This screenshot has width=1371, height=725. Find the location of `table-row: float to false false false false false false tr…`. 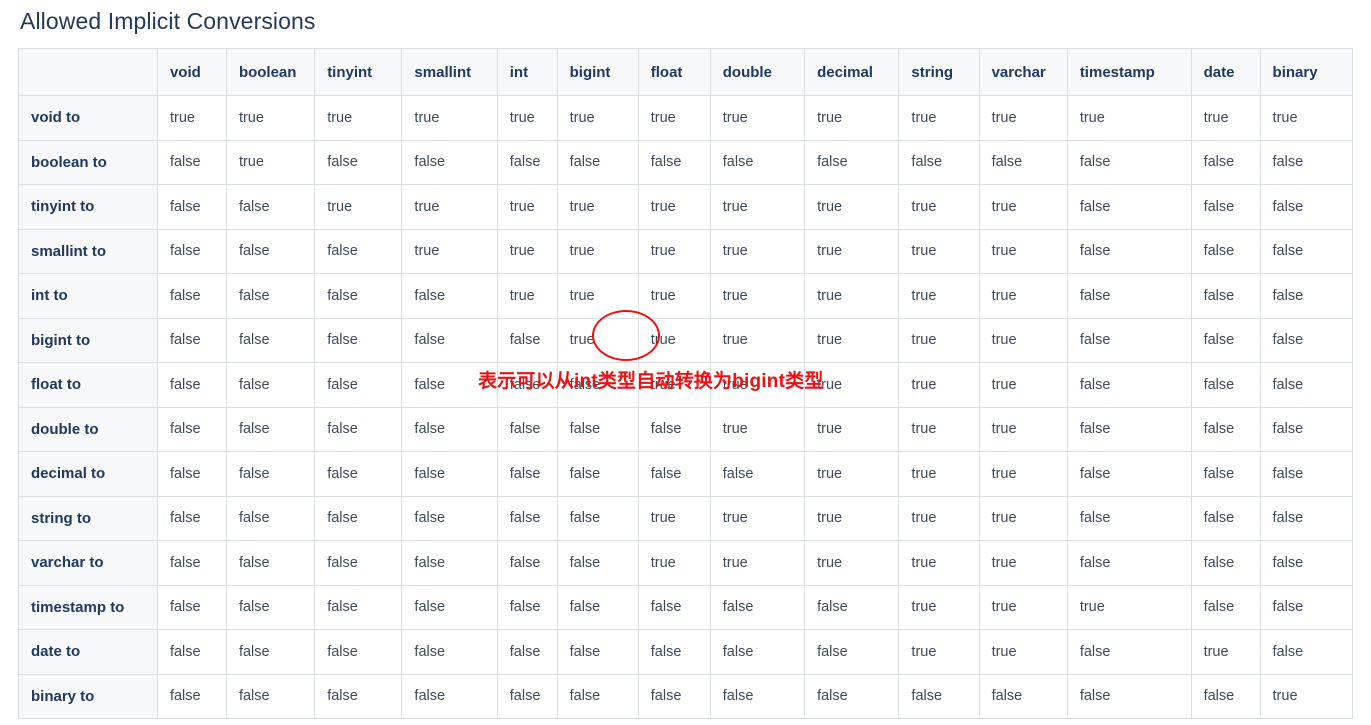

table-row: float to false false false false false false tr… is located at coordinates (686, 385).